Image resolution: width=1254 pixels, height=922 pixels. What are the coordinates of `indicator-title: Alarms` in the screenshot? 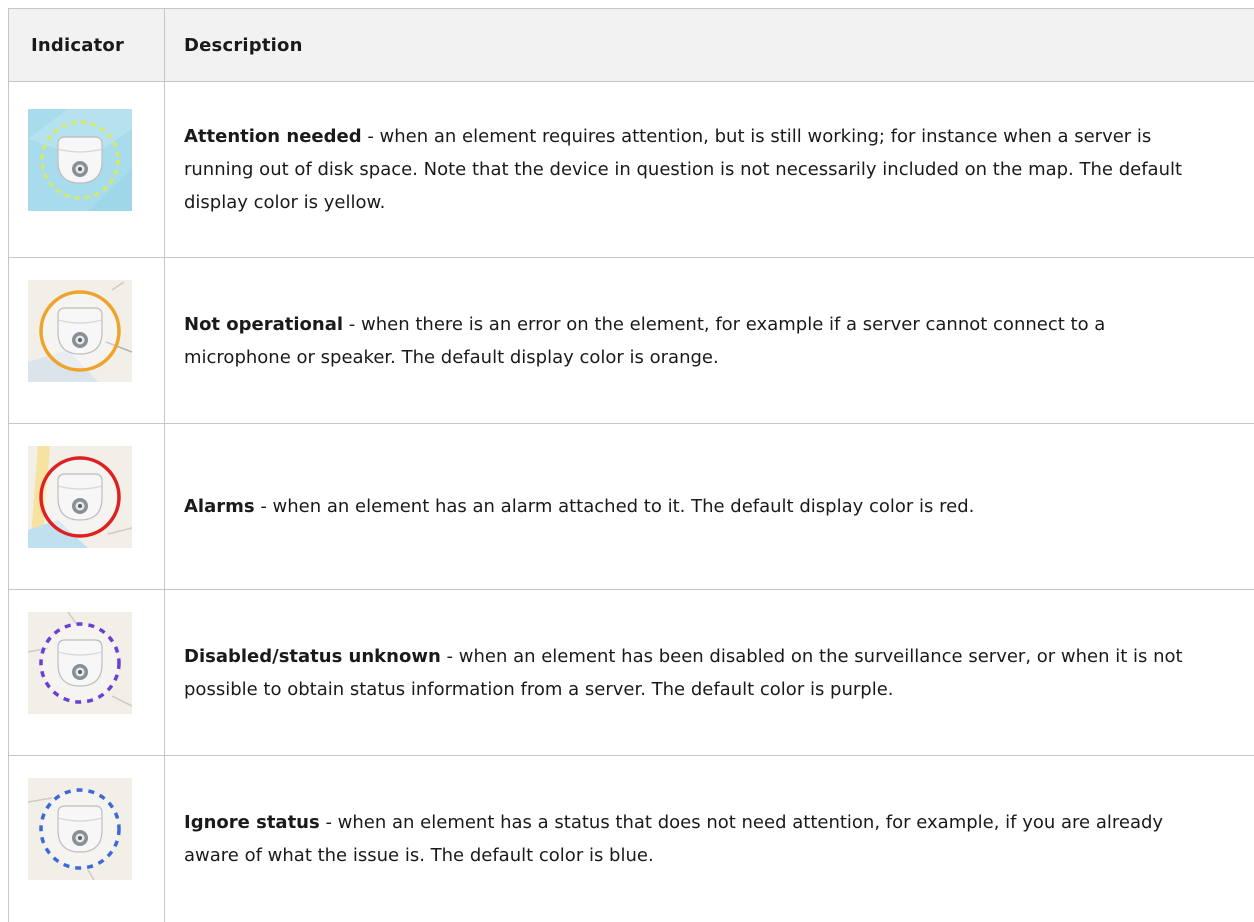 It's located at (219, 506).